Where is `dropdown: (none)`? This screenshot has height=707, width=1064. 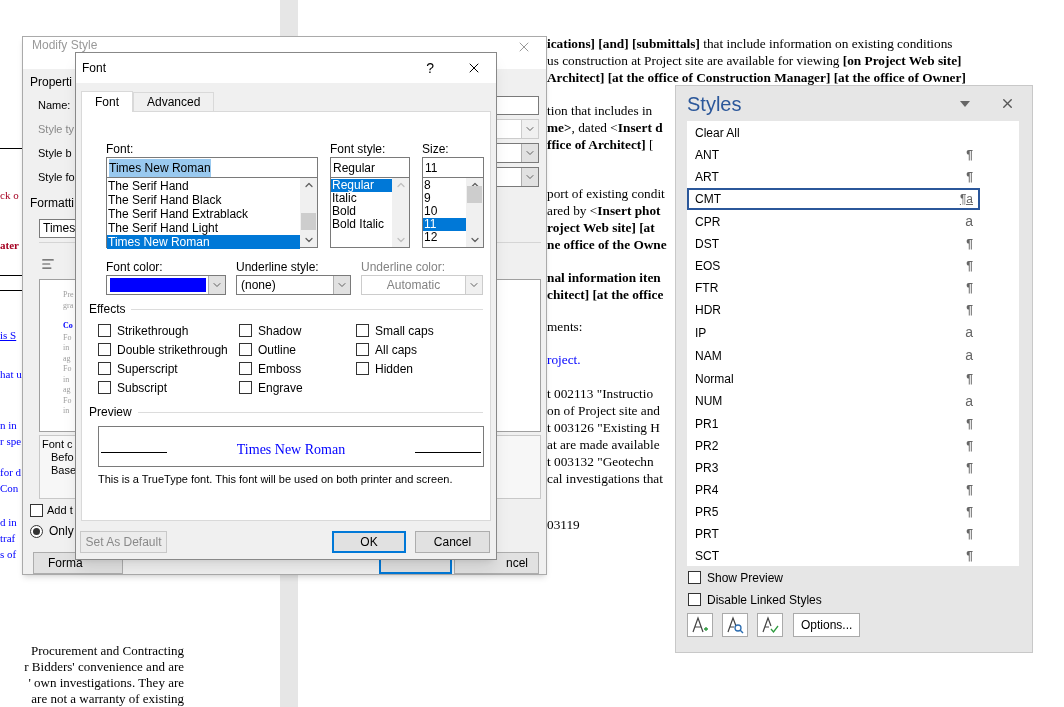
dropdown: (none) is located at coordinates (293, 285).